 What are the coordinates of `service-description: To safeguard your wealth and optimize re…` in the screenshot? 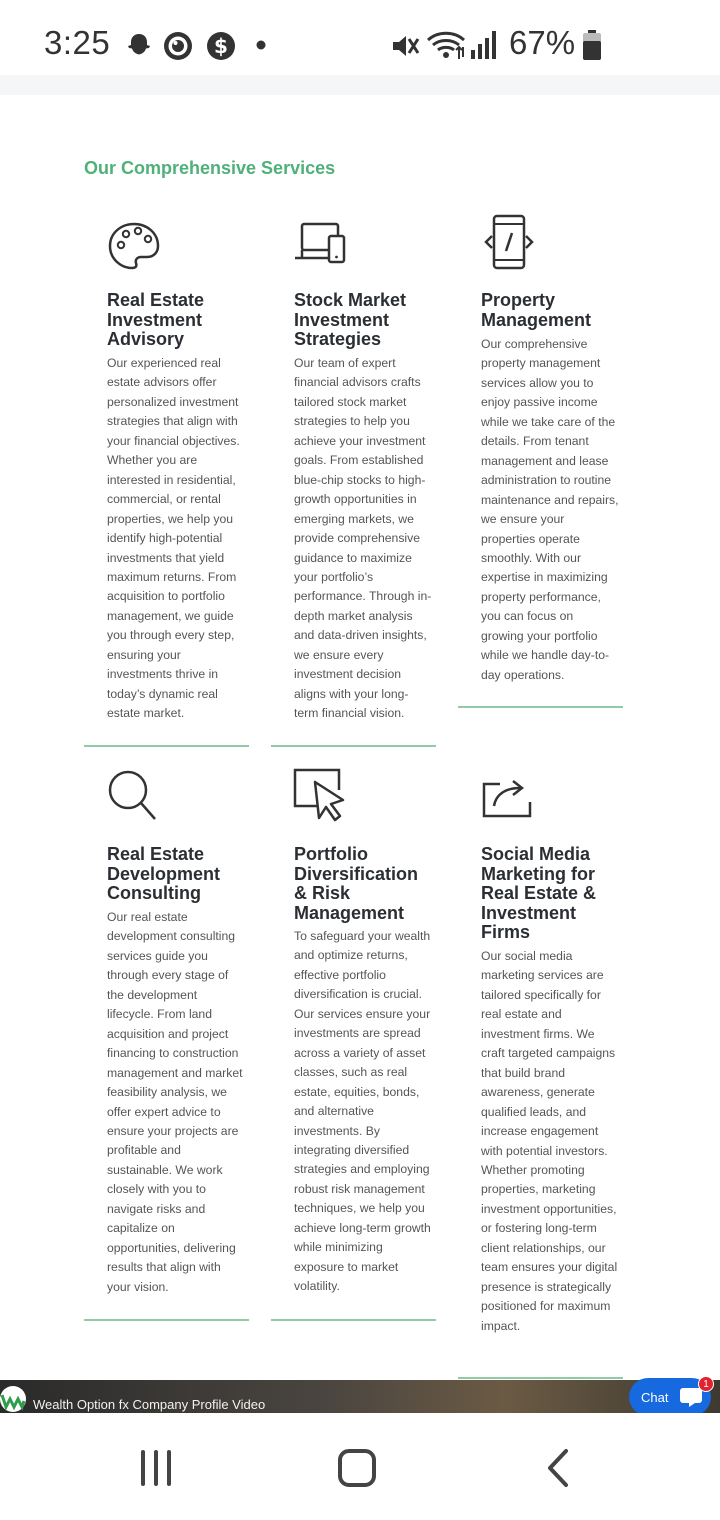 It's located at (362, 1111).